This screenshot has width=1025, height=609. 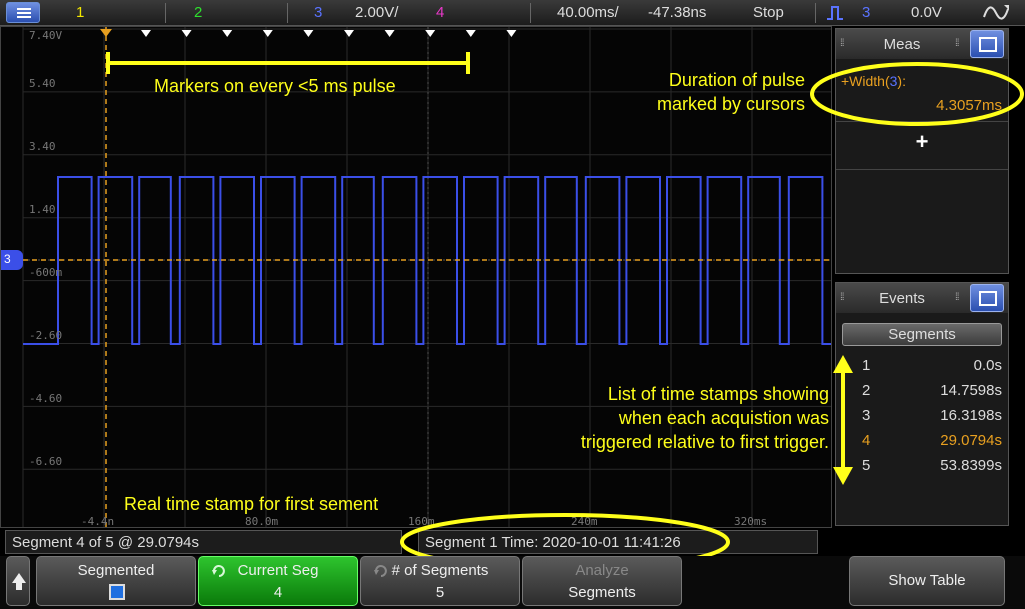 What do you see at coordinates (46, 398) in the screenshot?
I see `y-axis-label: -4.60` at bounding box center [46, 398].